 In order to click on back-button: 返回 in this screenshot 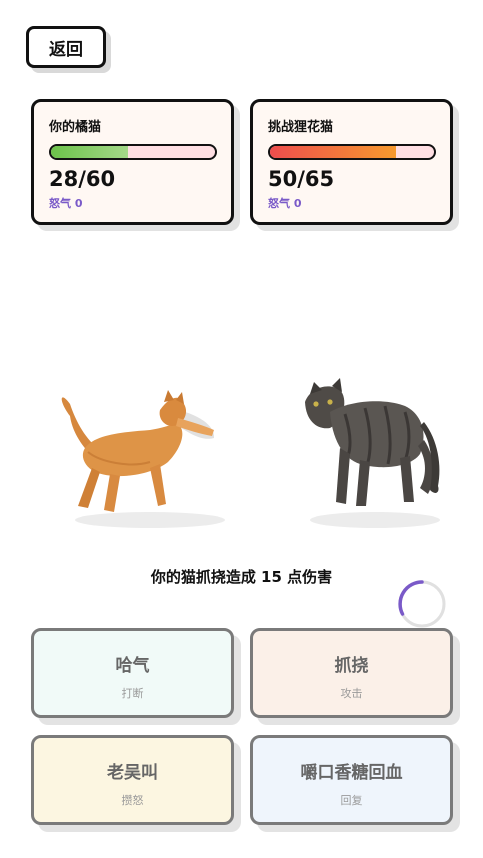, I will do `click(66, 47)`.